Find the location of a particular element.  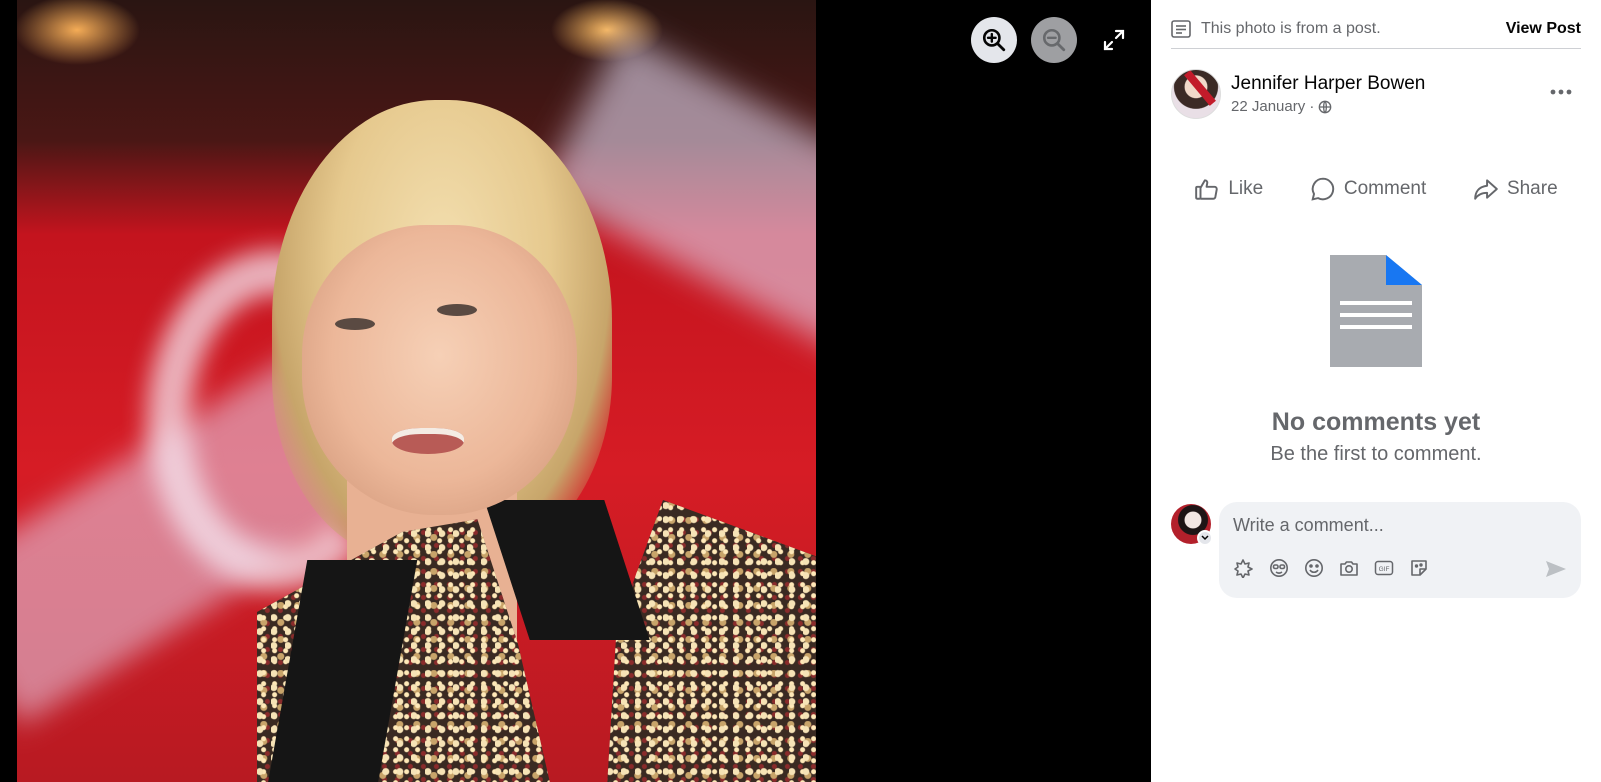

document-icon is located at coordinates (1376, 311).